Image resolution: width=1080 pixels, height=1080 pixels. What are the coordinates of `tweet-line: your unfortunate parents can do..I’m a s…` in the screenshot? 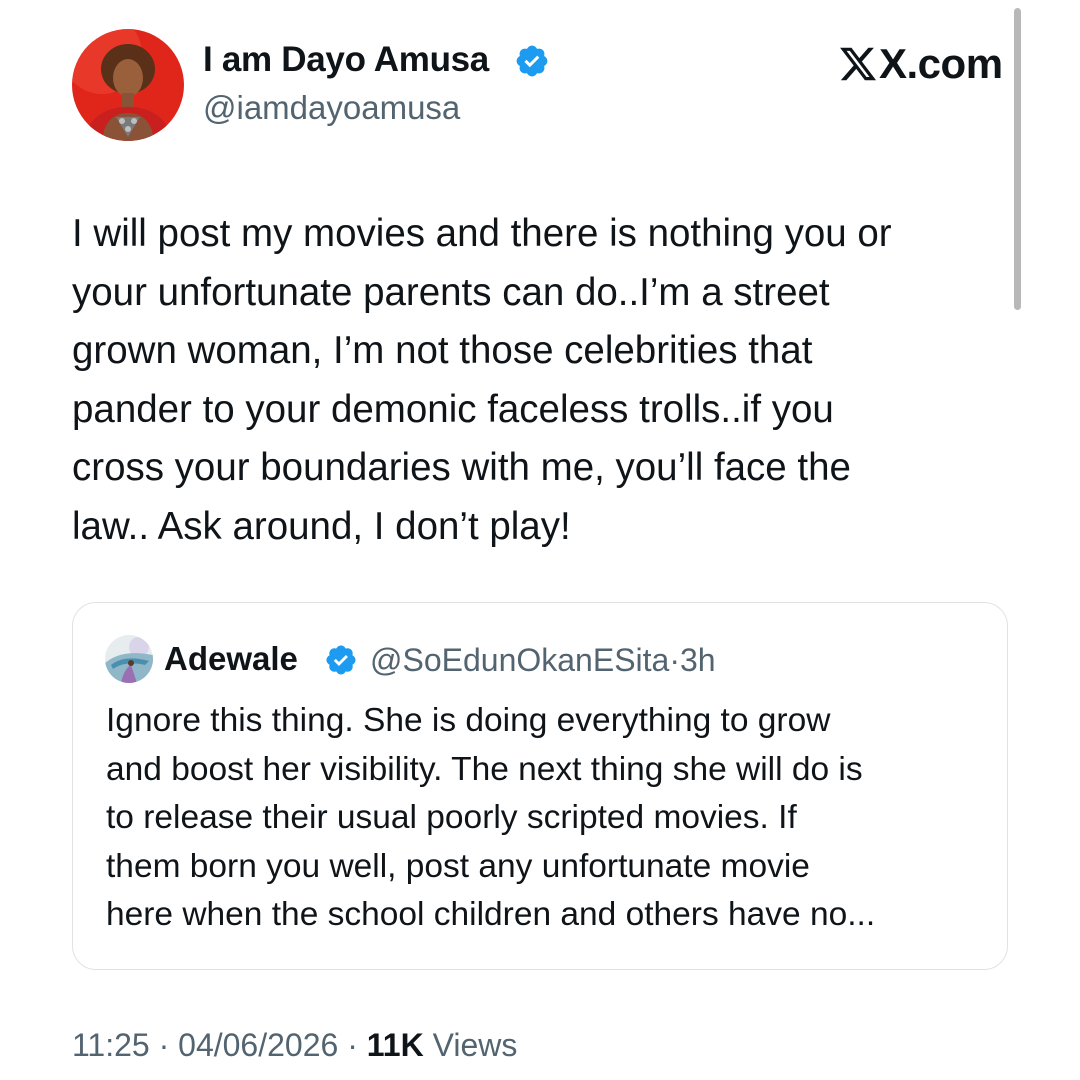 It's located at (451, 292).